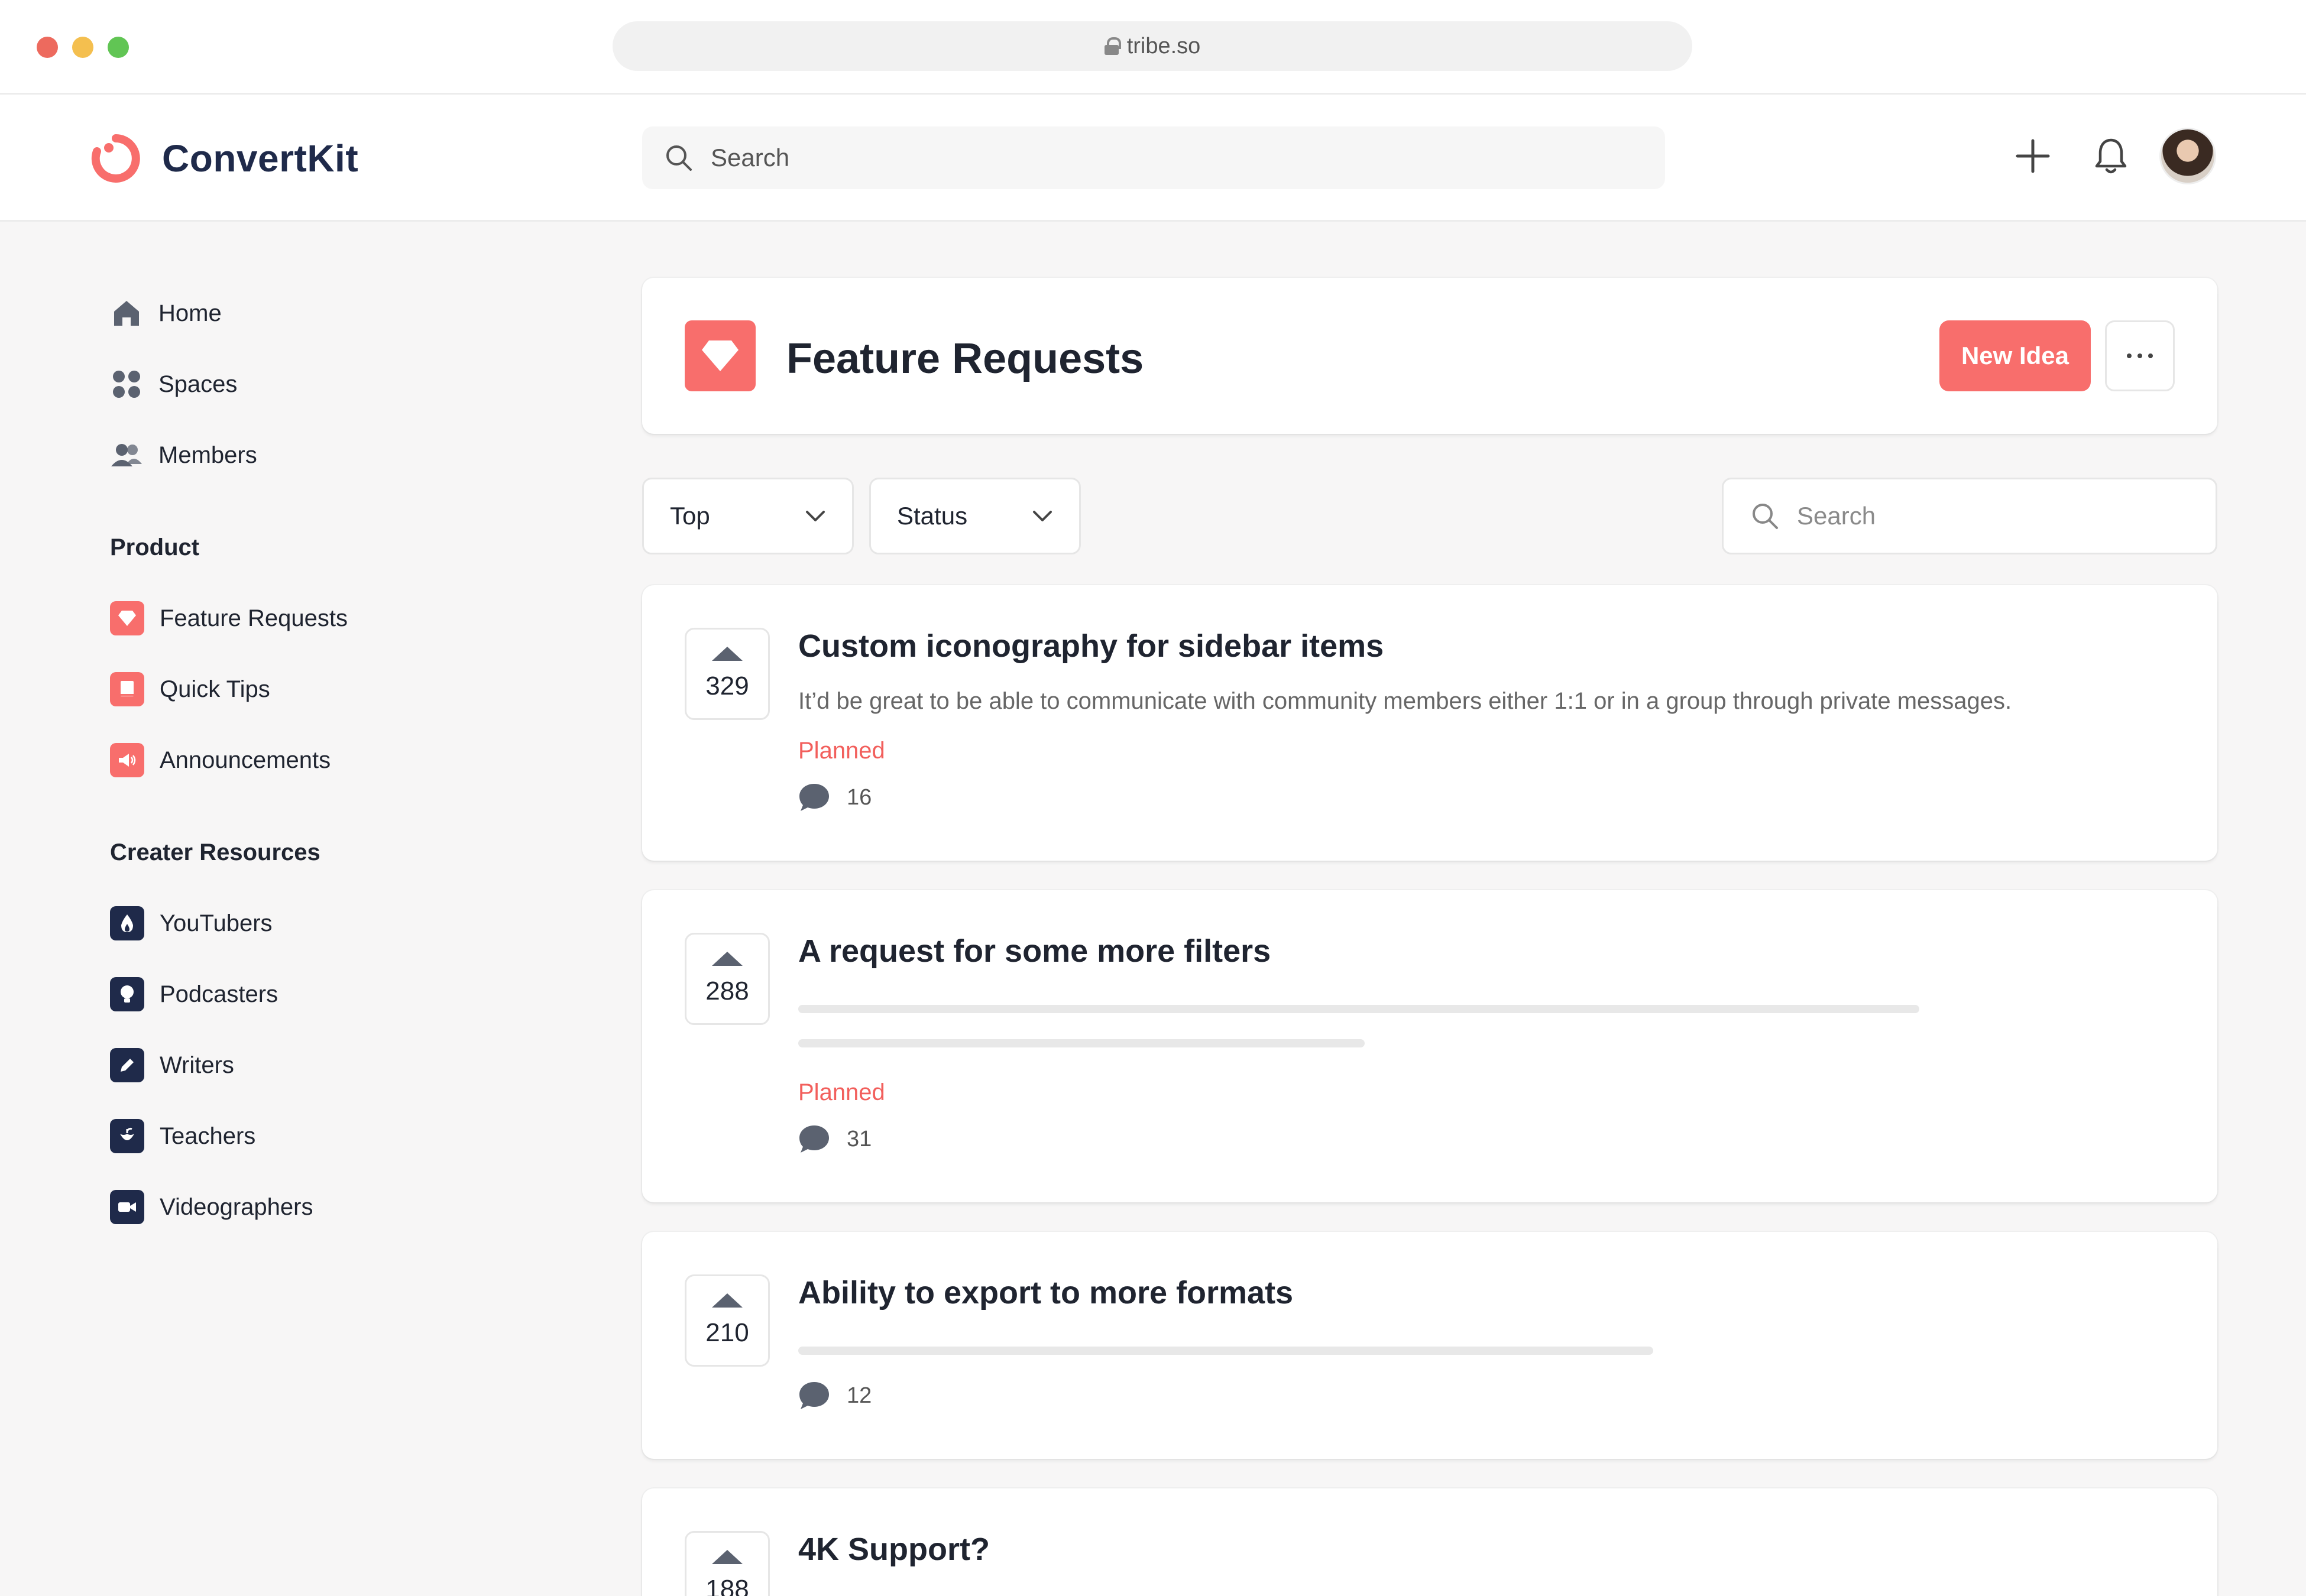 The image size is (2306, 1596). Describe the element at coordinates (216, 923) in the screenshot. I see `sidebar-item-label: YouTubers` at that location.